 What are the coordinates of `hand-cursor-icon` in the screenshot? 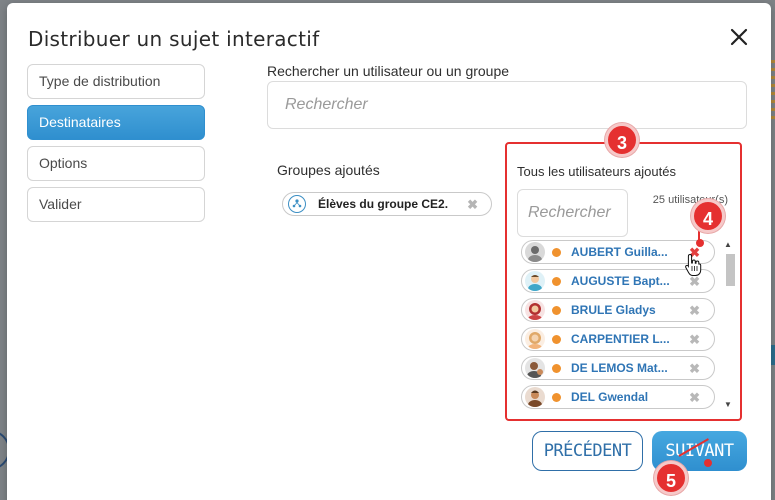 It's located at (693, 264).